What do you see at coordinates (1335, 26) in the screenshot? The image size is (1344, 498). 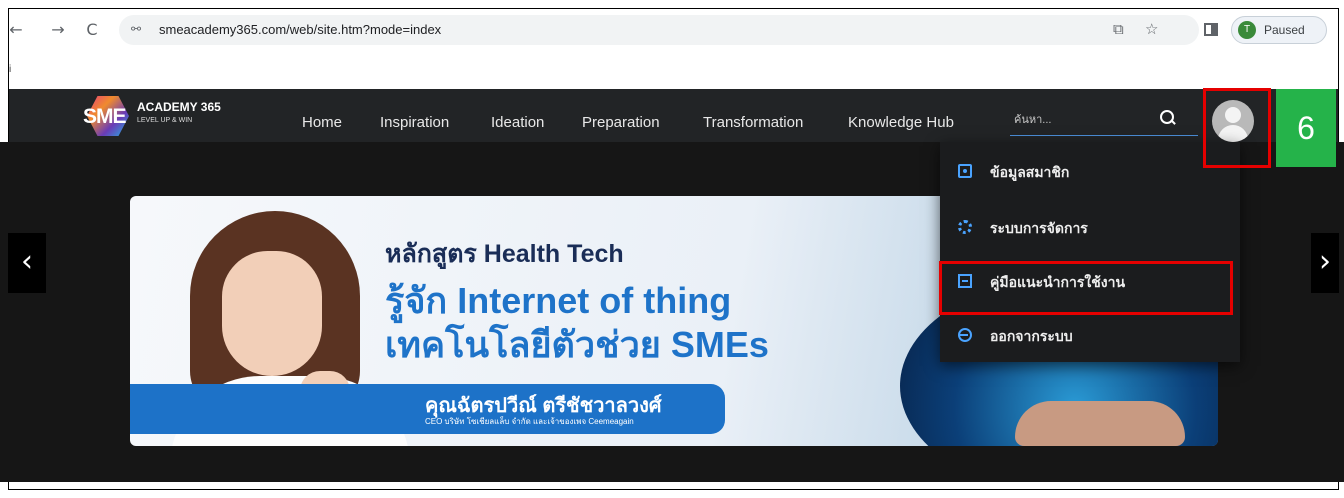 I see `browser-menu-icon: ⋮` at bounding box center [1335, 26].